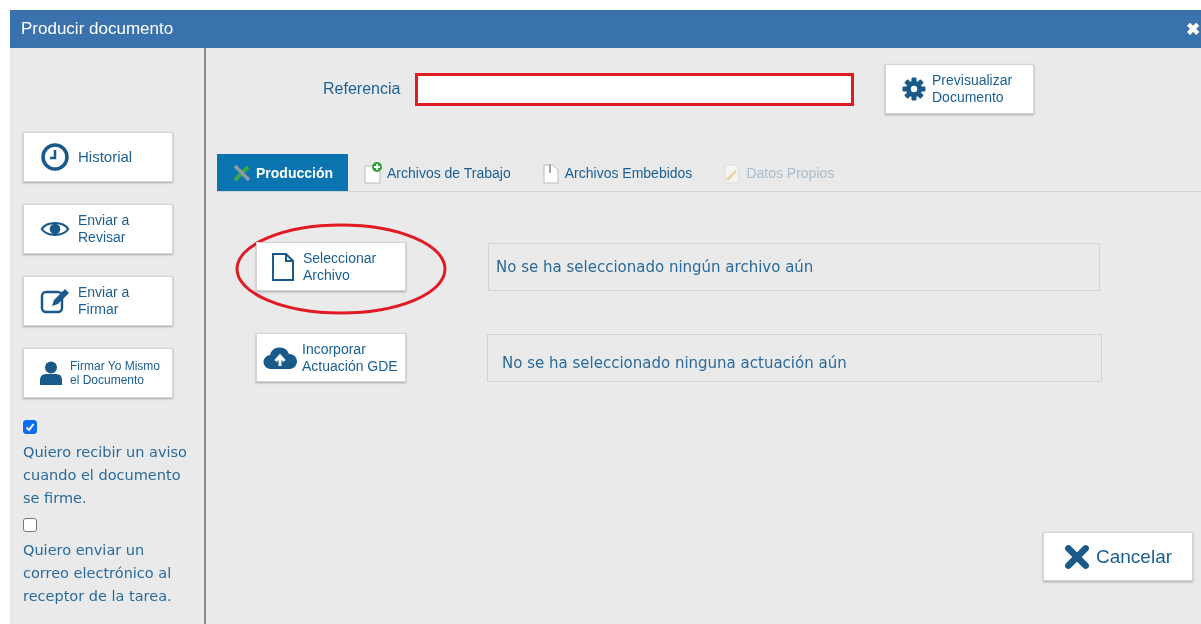  What do you see at coordinates (331, 357) in the screenshot?
I see `action-button: Incorporar Actuación GDE` at bounding box center [331, 357].